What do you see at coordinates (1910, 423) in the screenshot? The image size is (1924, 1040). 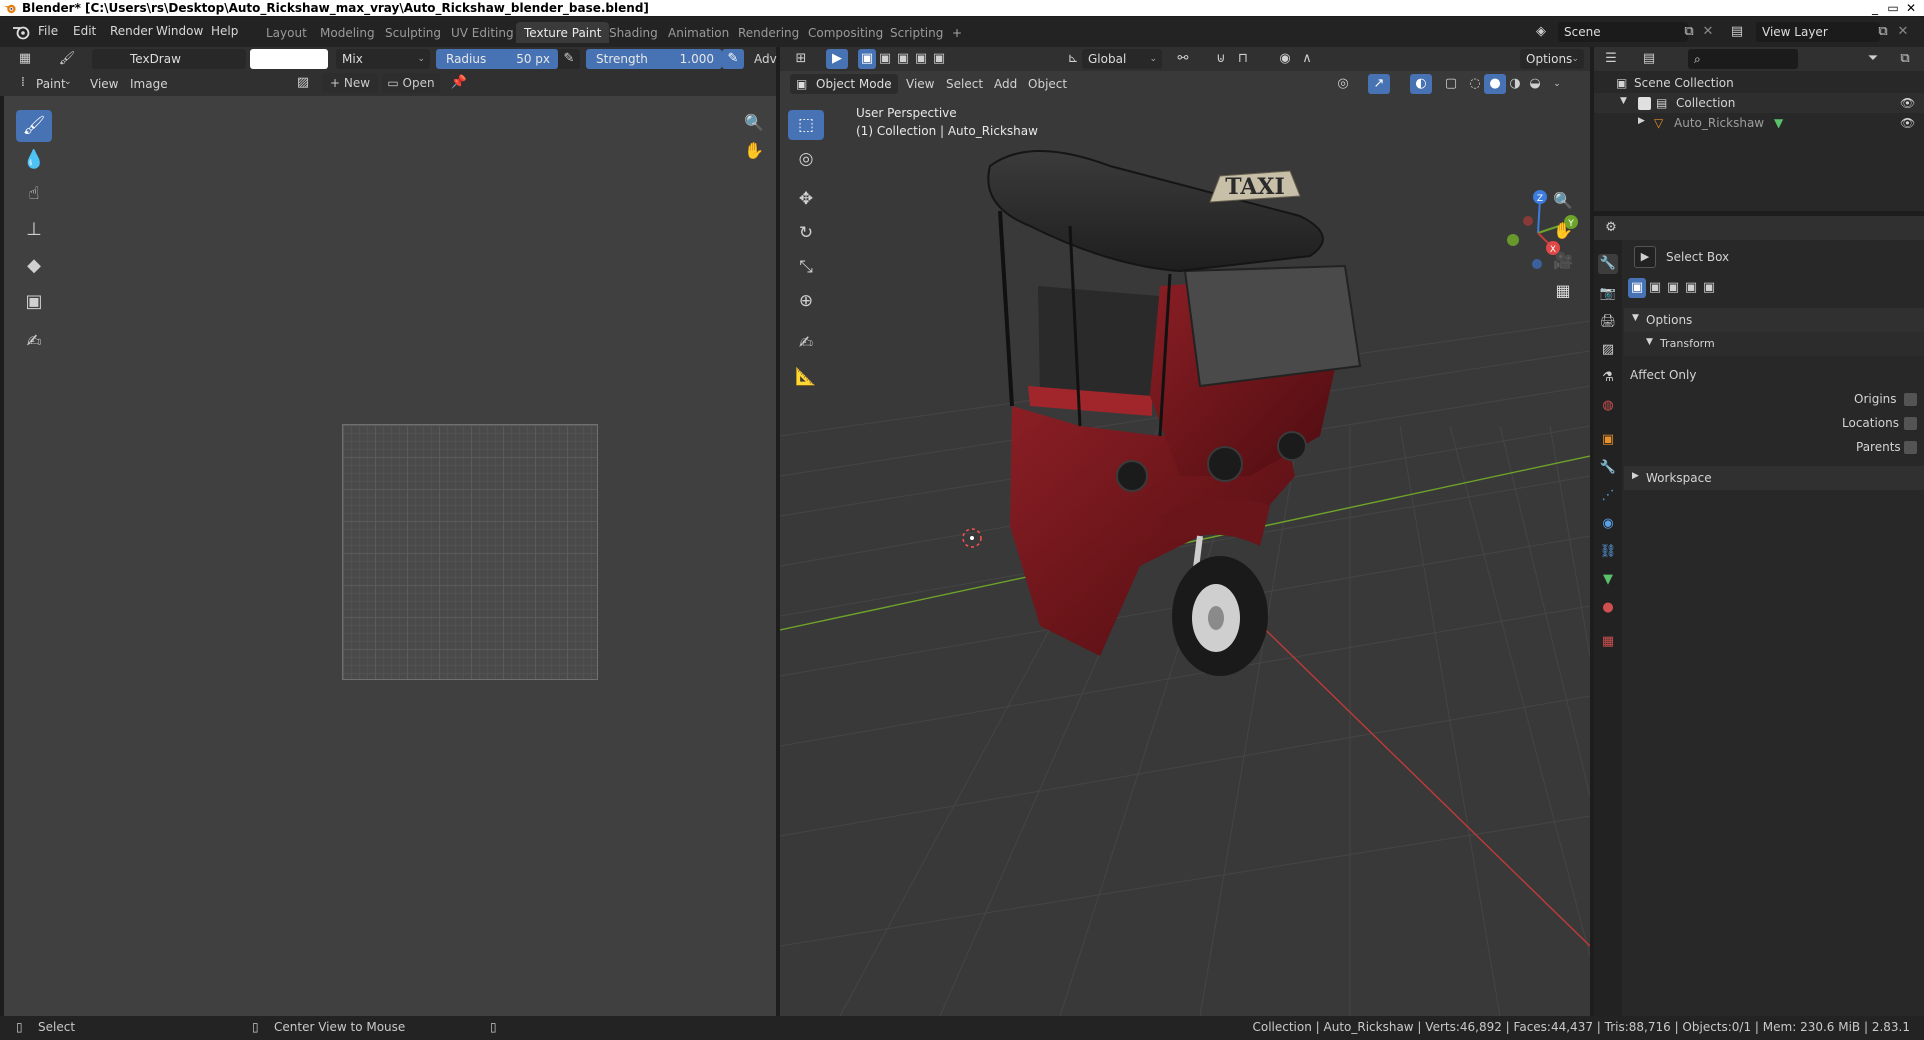 I see `locations-checkbox` at bounding box center [1910, 423].